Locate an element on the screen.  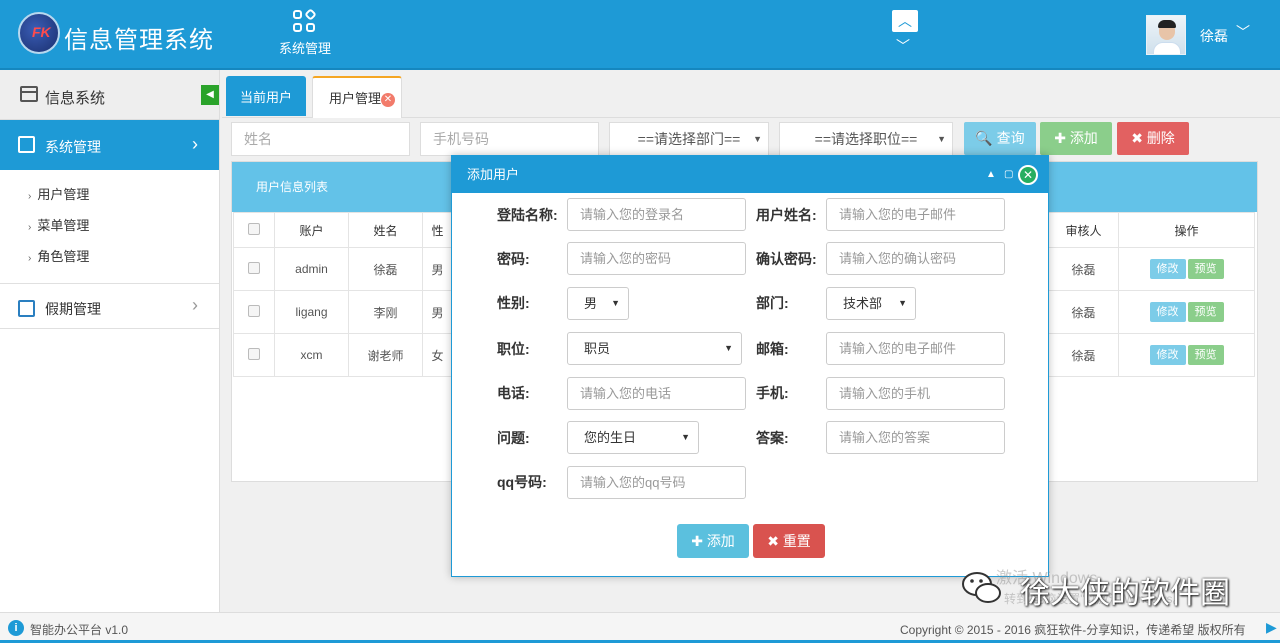
sidebar-item-holiday: 假期管理 › is located at coordinates (109, 306).